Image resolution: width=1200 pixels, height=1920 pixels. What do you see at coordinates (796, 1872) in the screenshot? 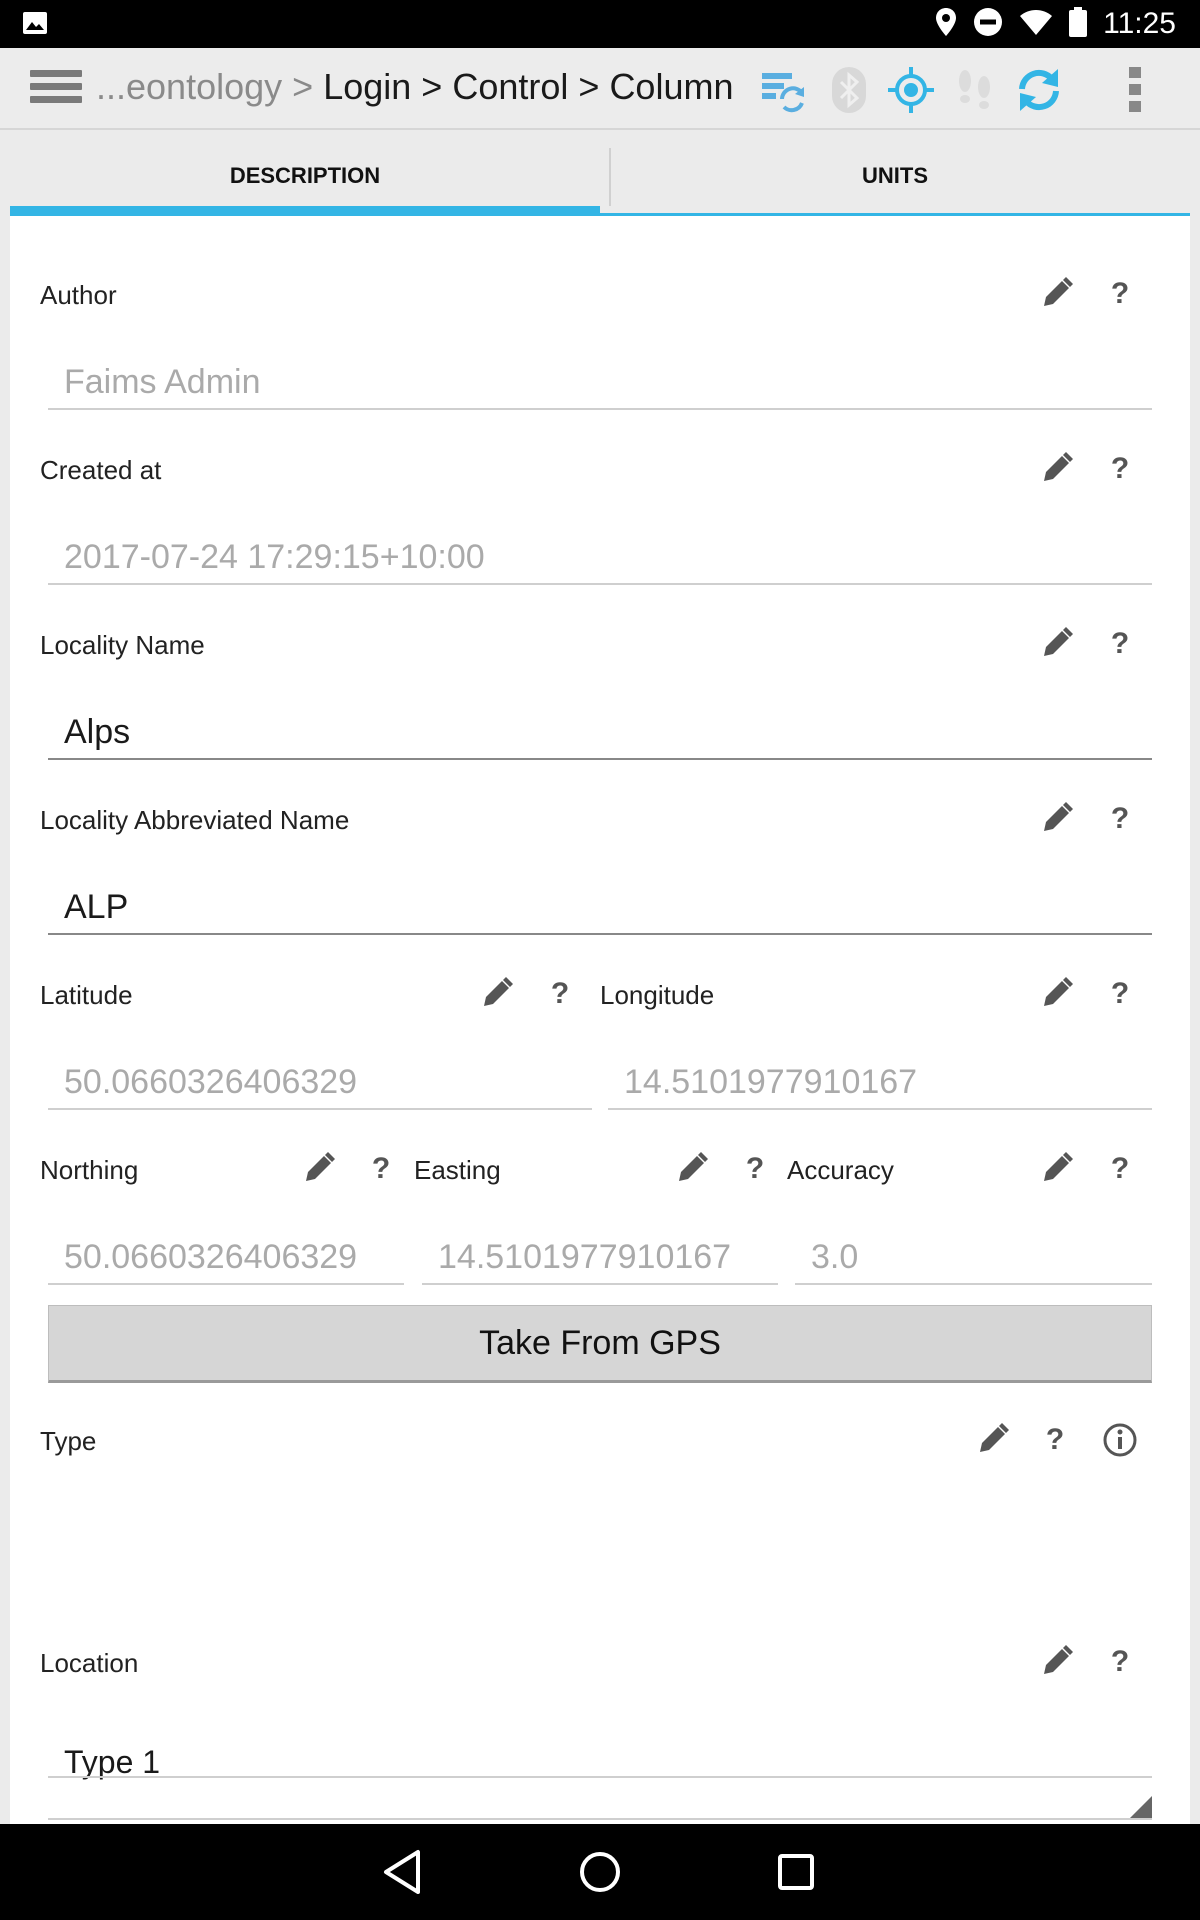
I see `recents-icon` at bounding box center [796, 1872].